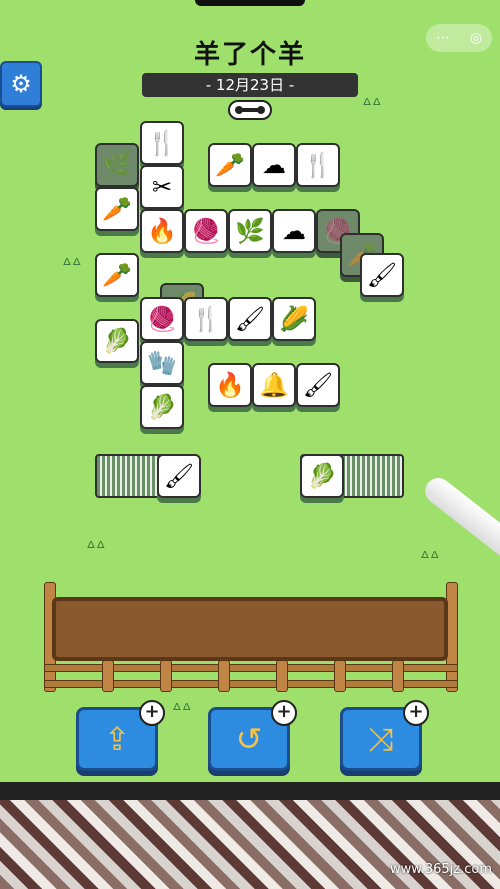 This screenshot has width=500, height=889. I want to click on board-tile: 🧤, so click(162, 363).